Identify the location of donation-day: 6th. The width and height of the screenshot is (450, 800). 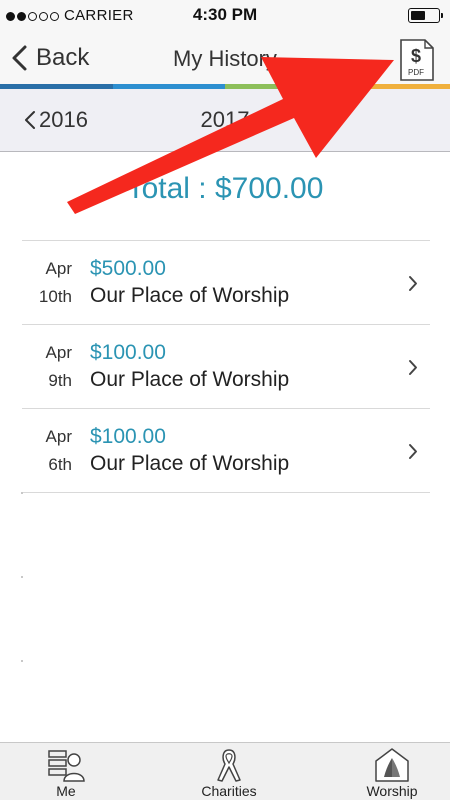
(60, 464).